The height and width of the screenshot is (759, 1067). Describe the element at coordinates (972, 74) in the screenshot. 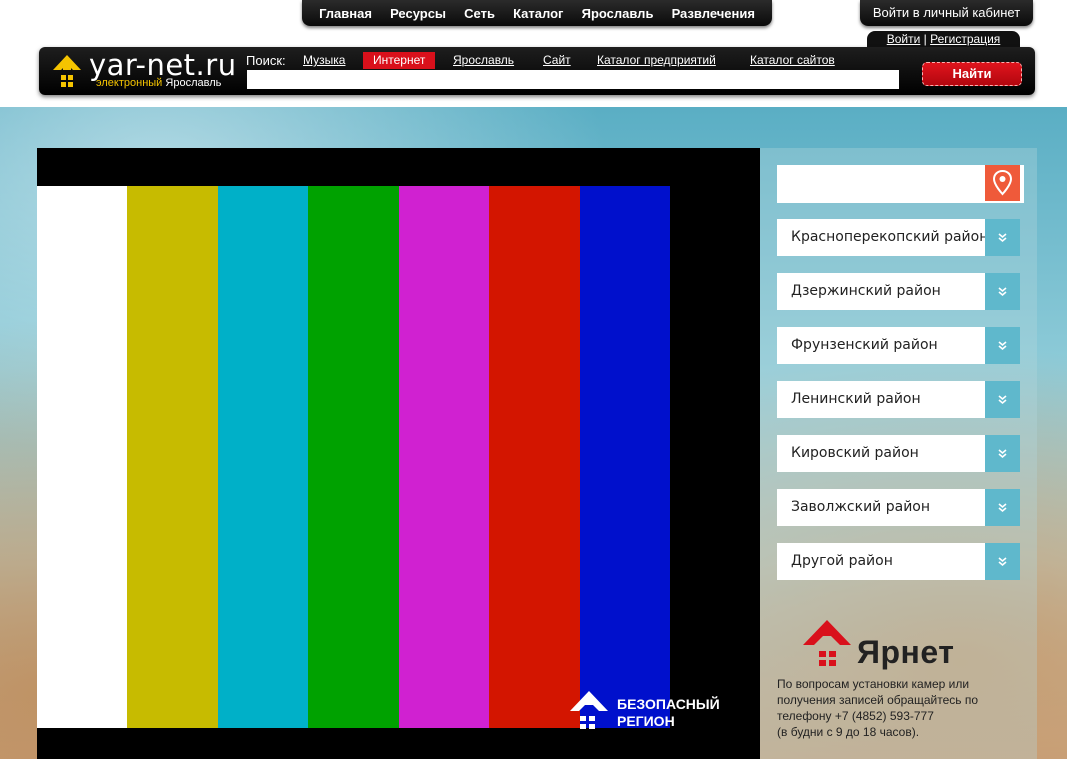

I see `find-button: Найти` at that location.